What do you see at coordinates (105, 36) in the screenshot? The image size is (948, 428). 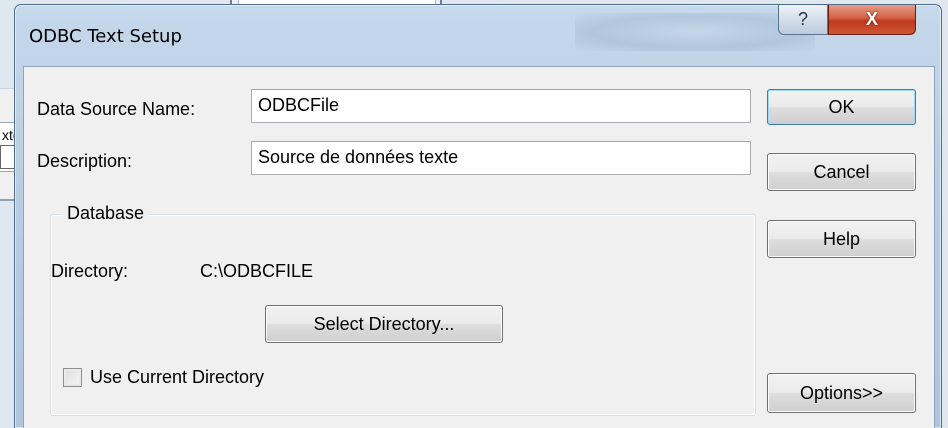 I see `dialog-title: ODBC Text Setup` at bounding box center [105, 36].